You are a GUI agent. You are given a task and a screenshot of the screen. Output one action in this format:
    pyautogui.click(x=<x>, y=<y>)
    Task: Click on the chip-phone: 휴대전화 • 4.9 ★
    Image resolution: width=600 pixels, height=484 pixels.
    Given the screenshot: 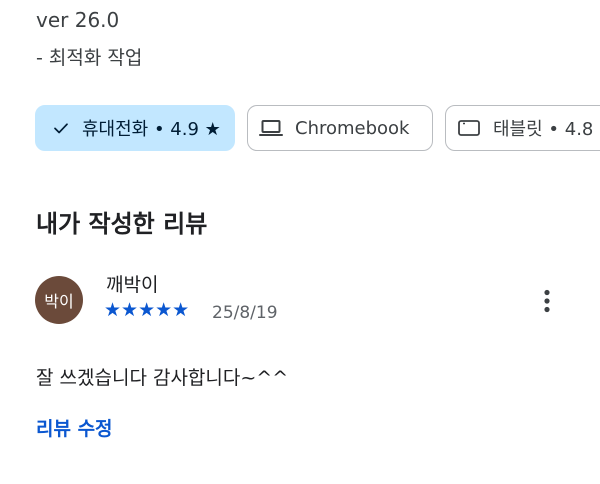 What is the action you would take?
    pyautogui.click(x=135, y=128)
    